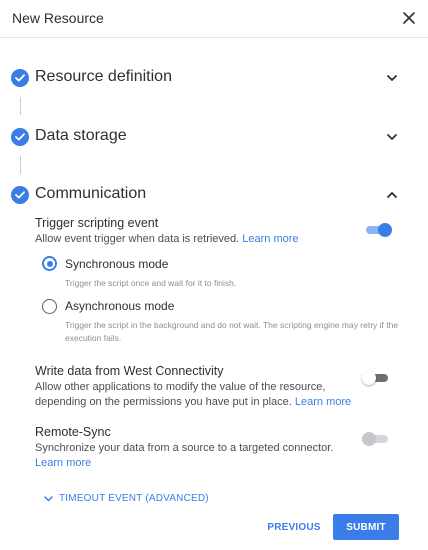 The image size is (428, 550). What do you see at coordinates (116, 264) in the screenshot?
I see `synchronous-mode-label: Synchronous mode` at bounding box center [116, 264].